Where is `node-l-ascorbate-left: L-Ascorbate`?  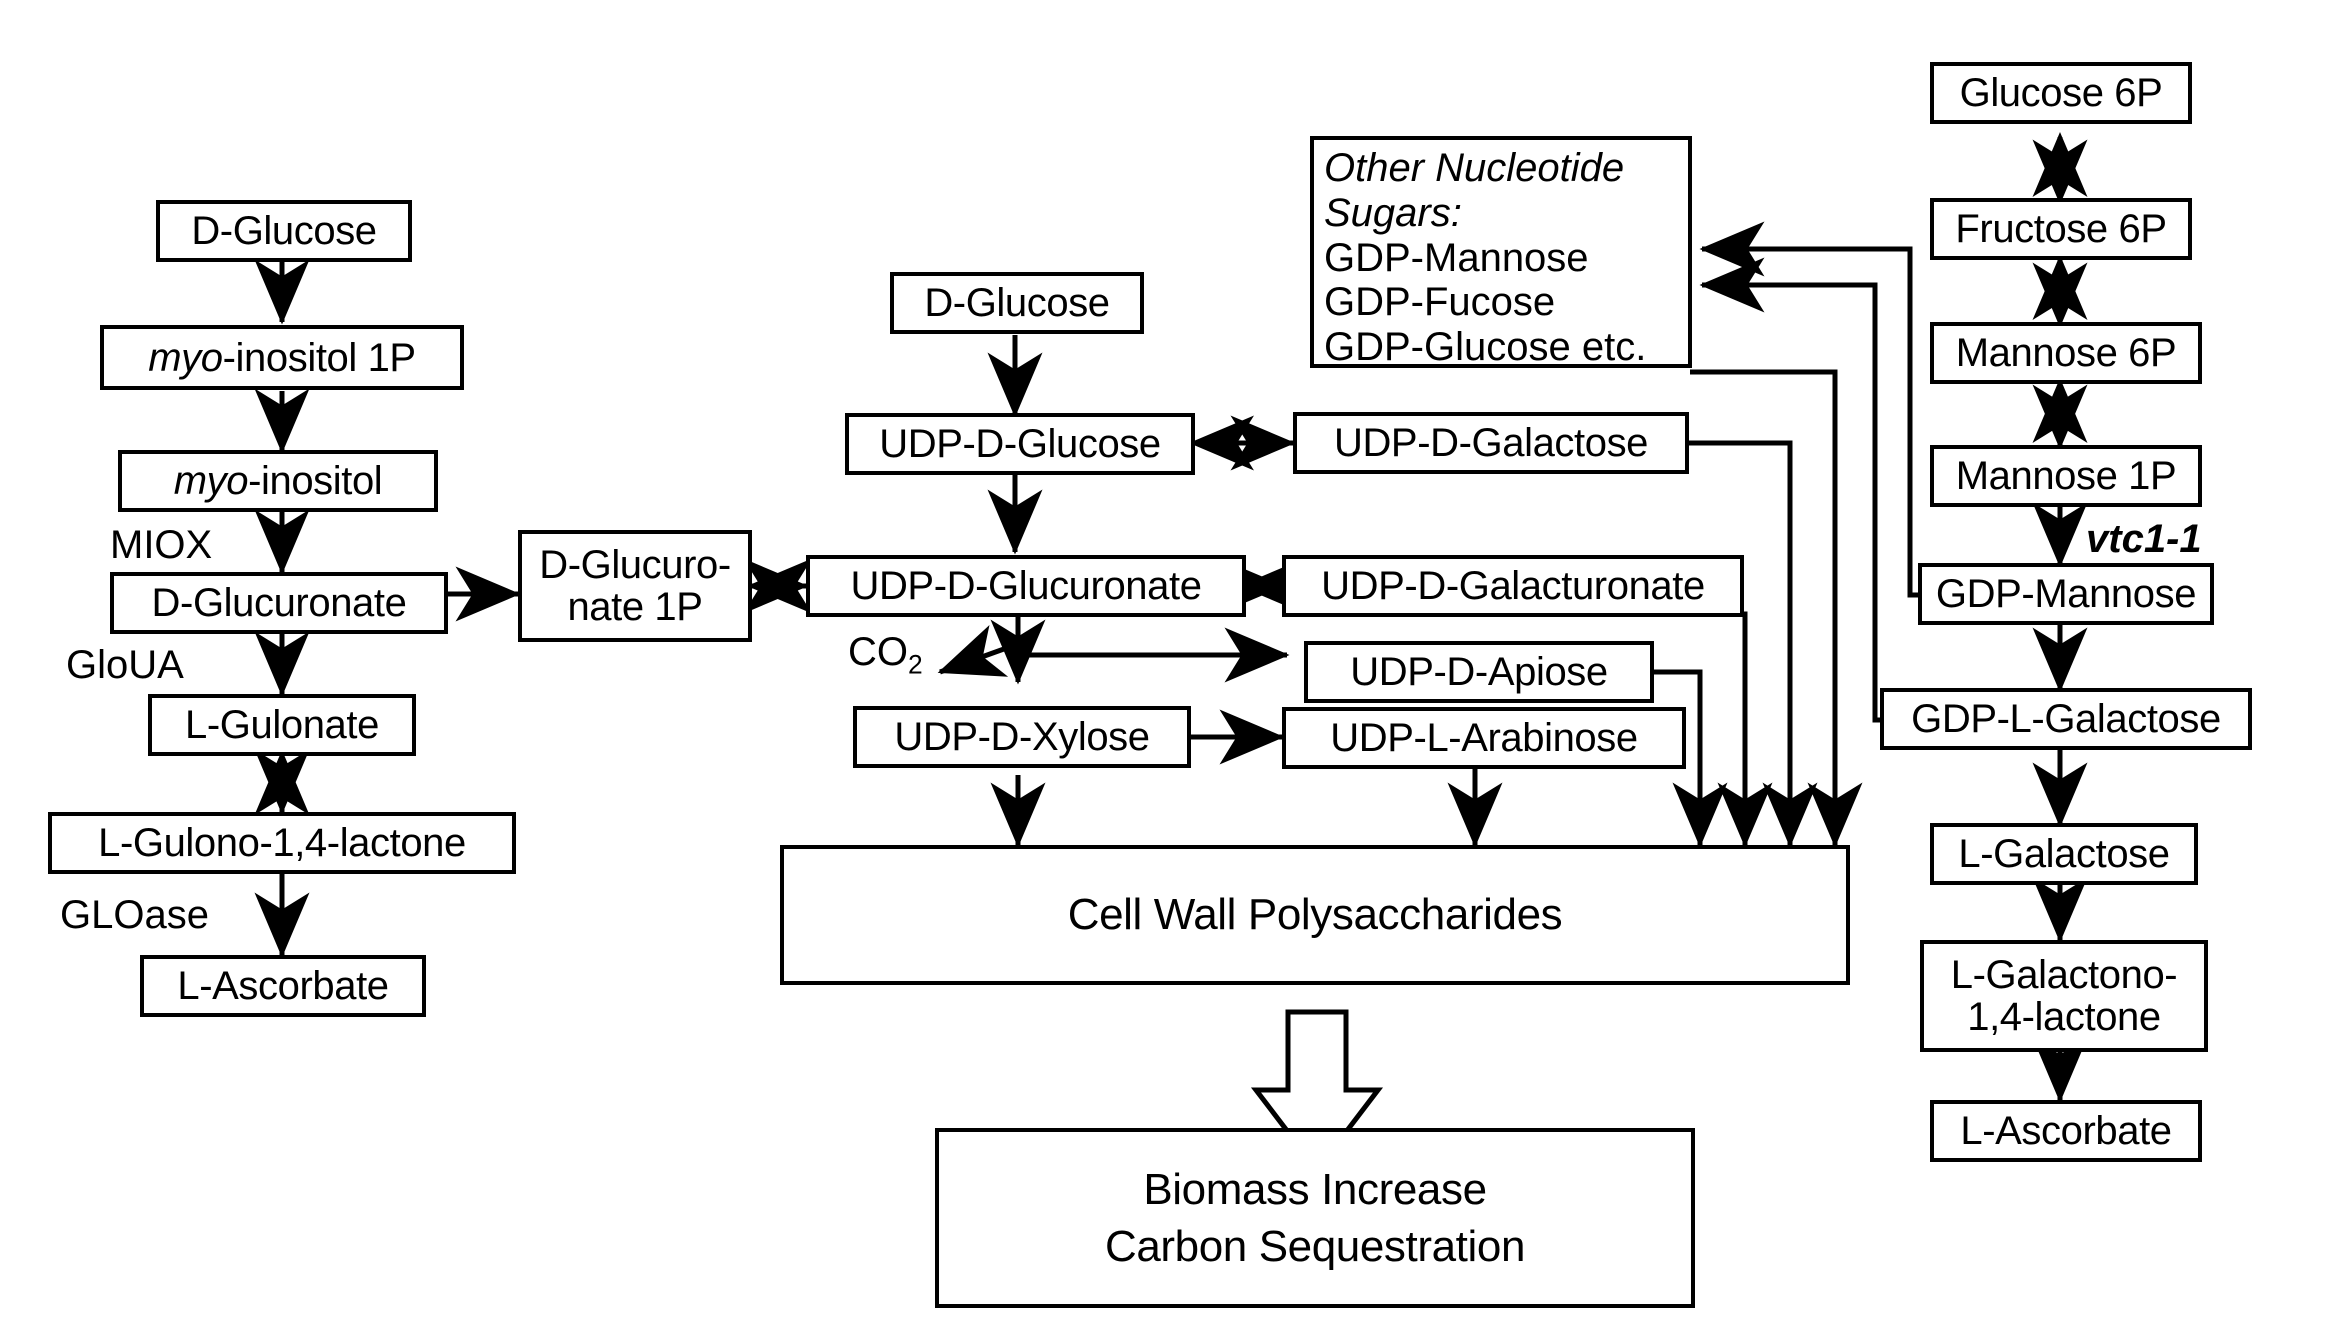 node-l-ascorbate-left: L-Ascorbate is located at coordinates (283, 986).